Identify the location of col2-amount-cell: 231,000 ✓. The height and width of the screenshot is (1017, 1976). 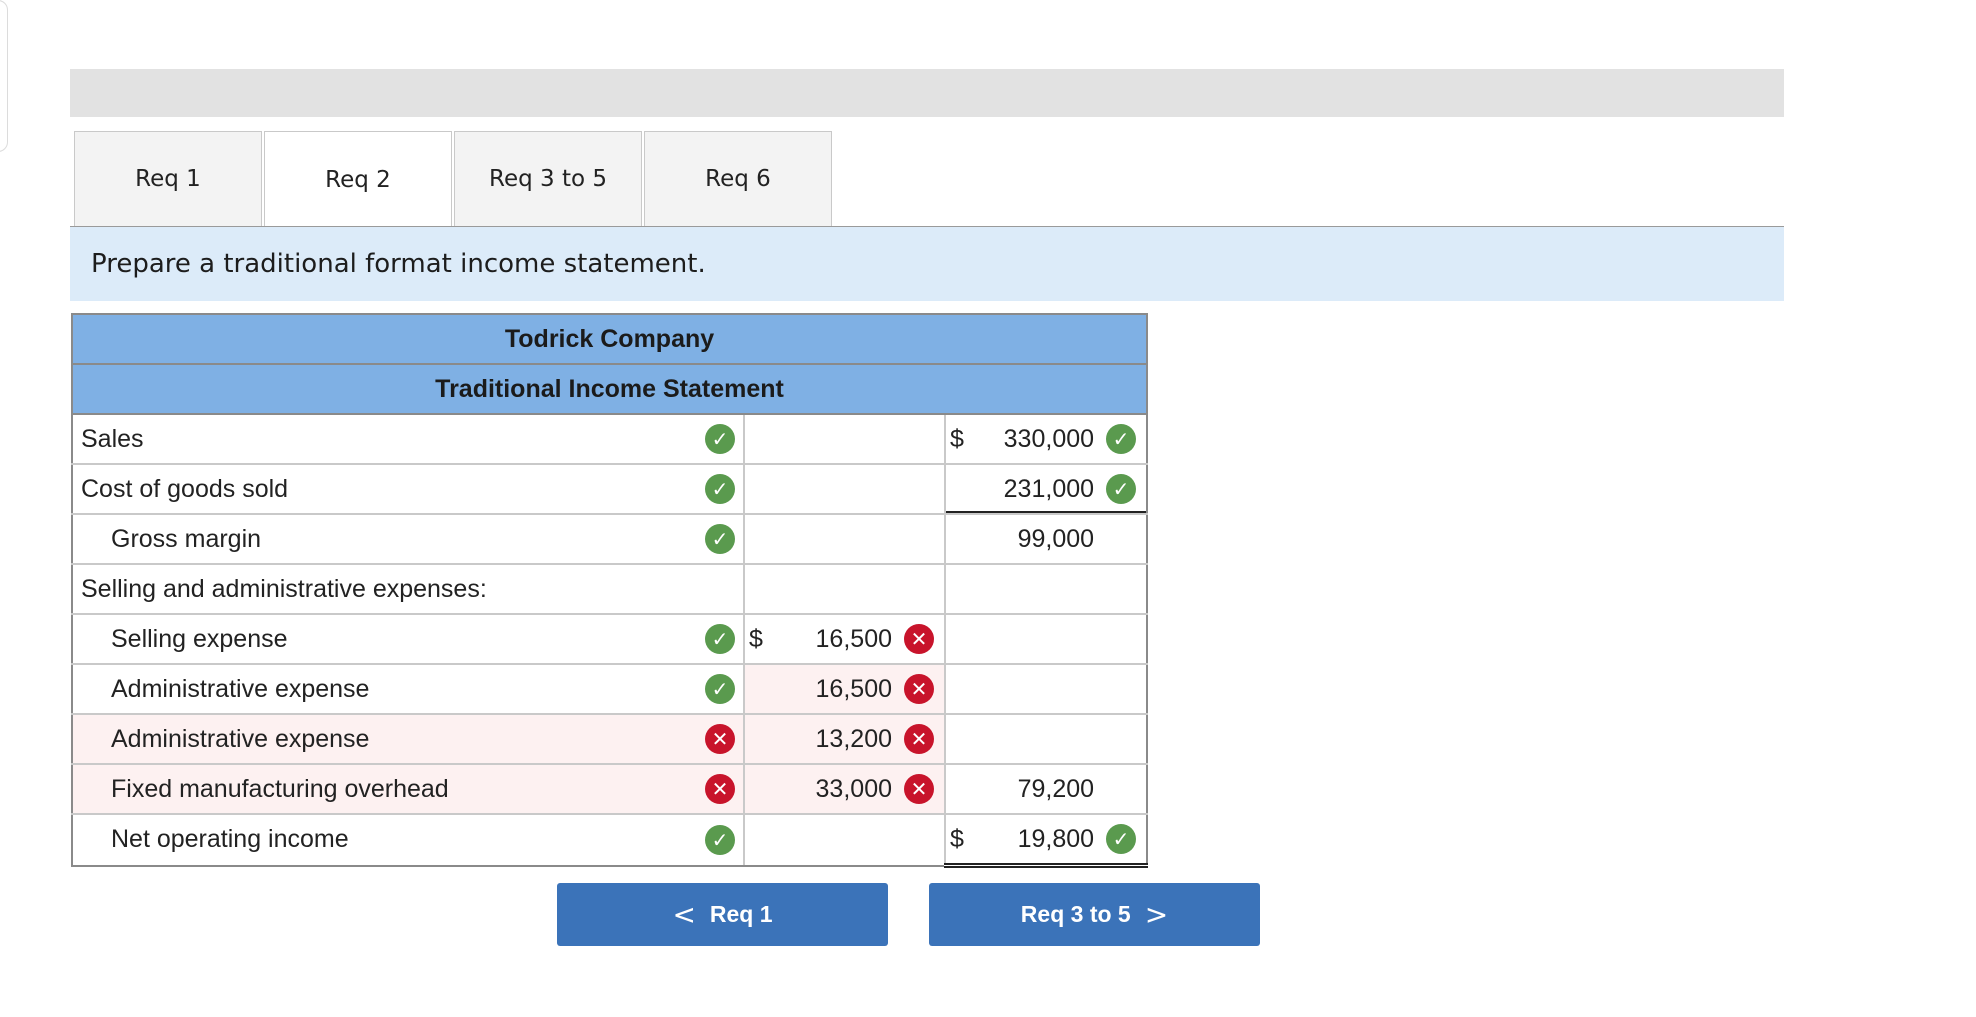
(1046, 489).